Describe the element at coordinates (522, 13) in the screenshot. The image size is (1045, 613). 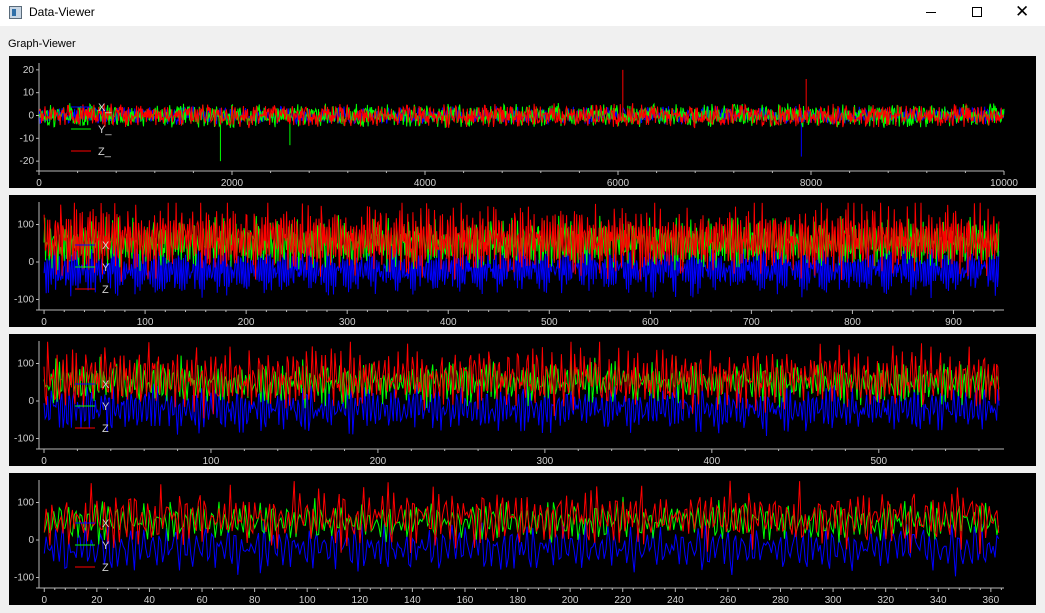
I see `title-bar: Data-Viewer ✕` at that location.